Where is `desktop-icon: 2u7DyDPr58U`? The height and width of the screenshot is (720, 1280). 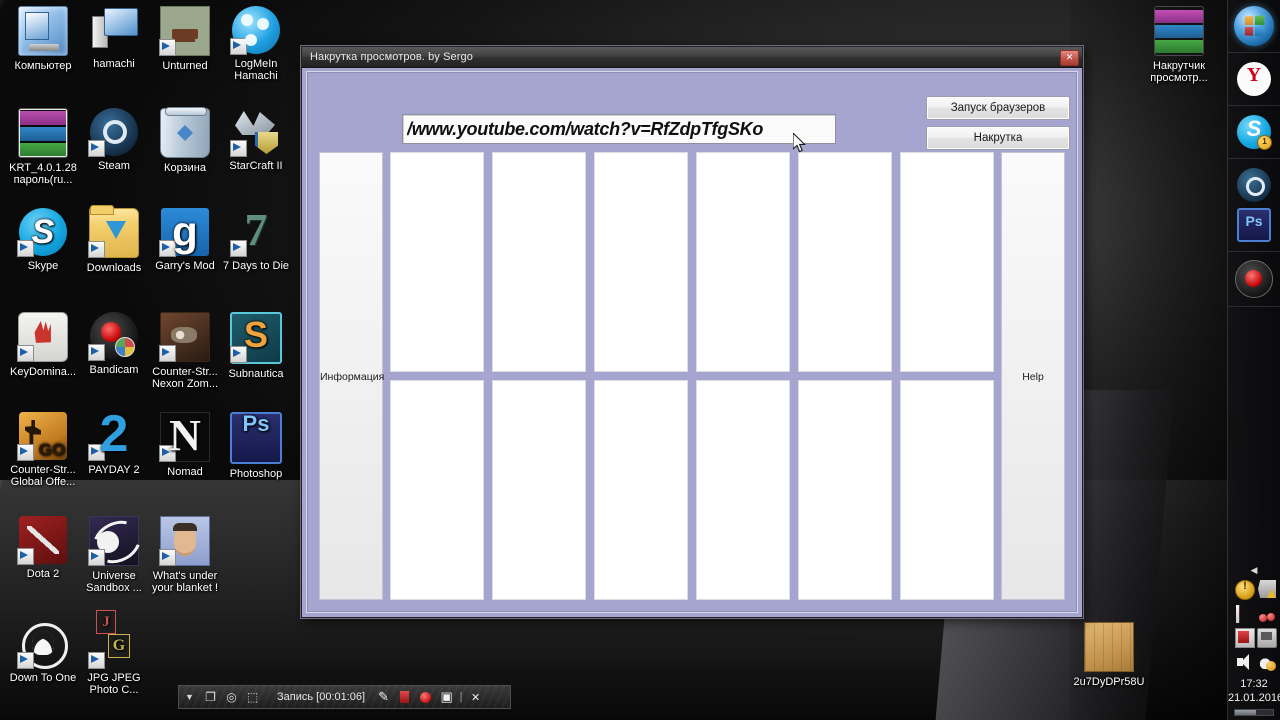 desktop-icon: 2u7DyDPr58U is located at coordinates (1109, 655).